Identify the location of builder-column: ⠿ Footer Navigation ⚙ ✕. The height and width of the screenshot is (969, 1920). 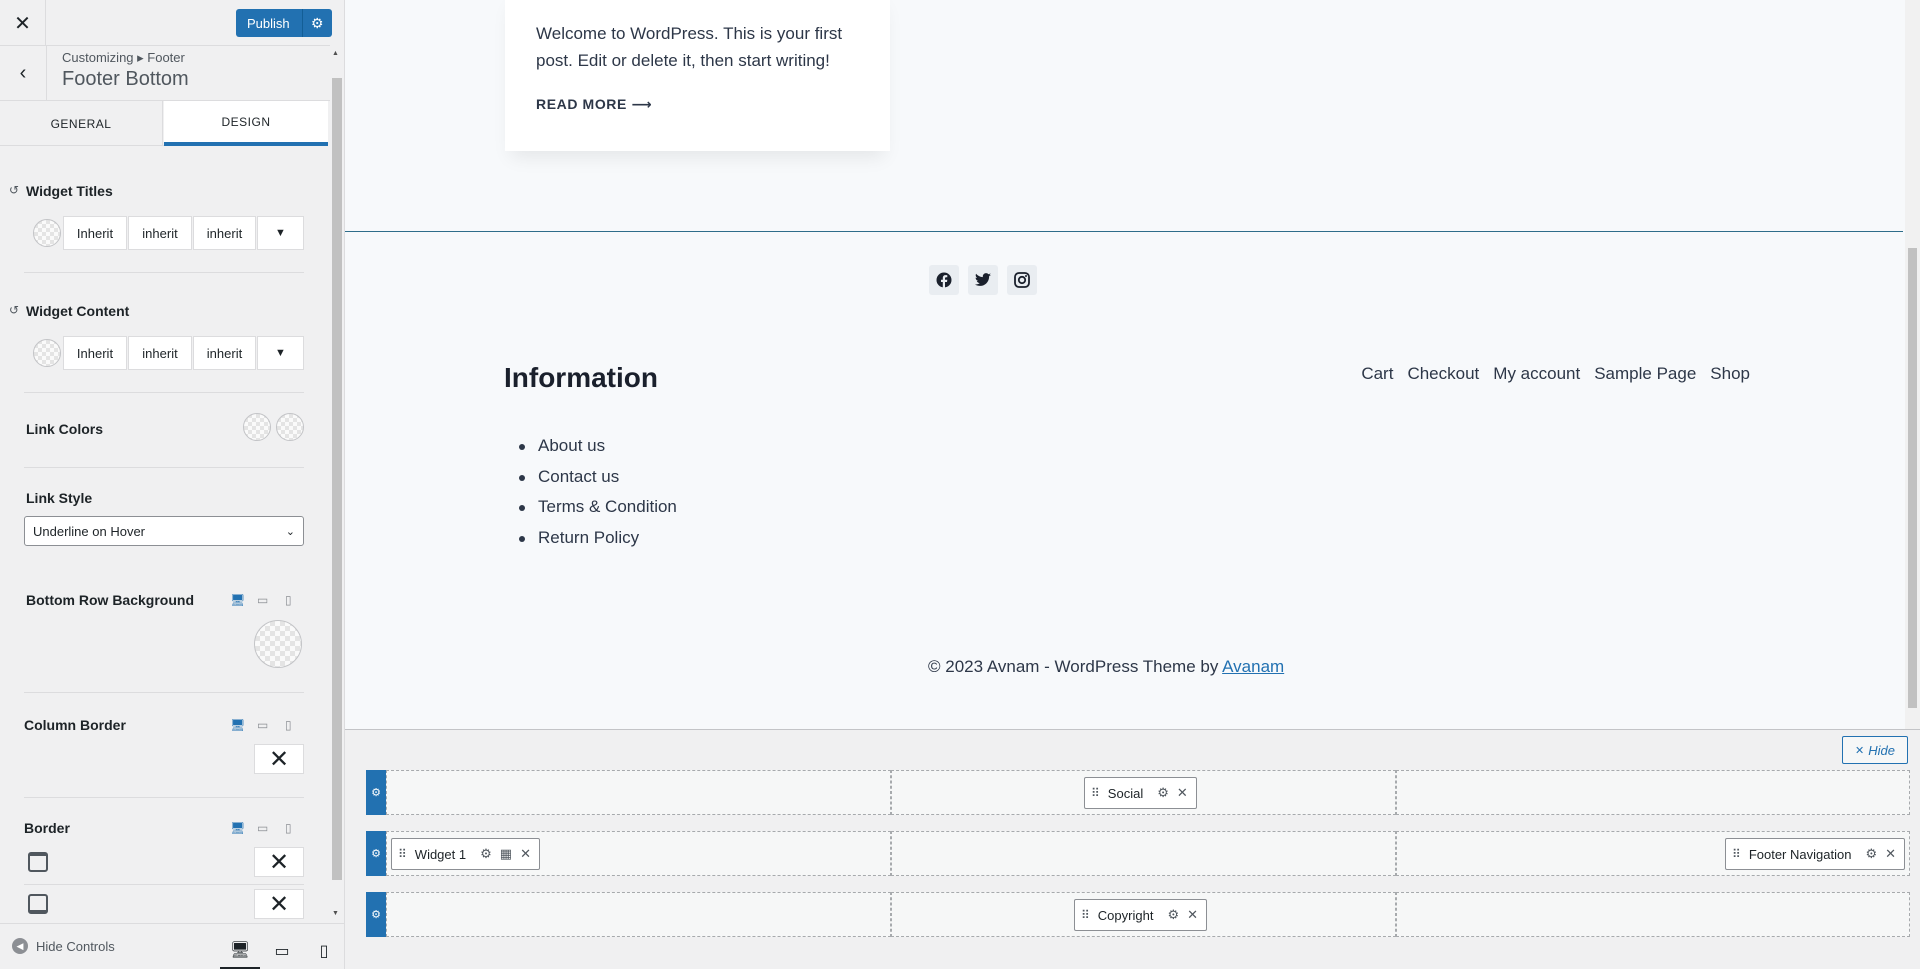
(1653, 853).